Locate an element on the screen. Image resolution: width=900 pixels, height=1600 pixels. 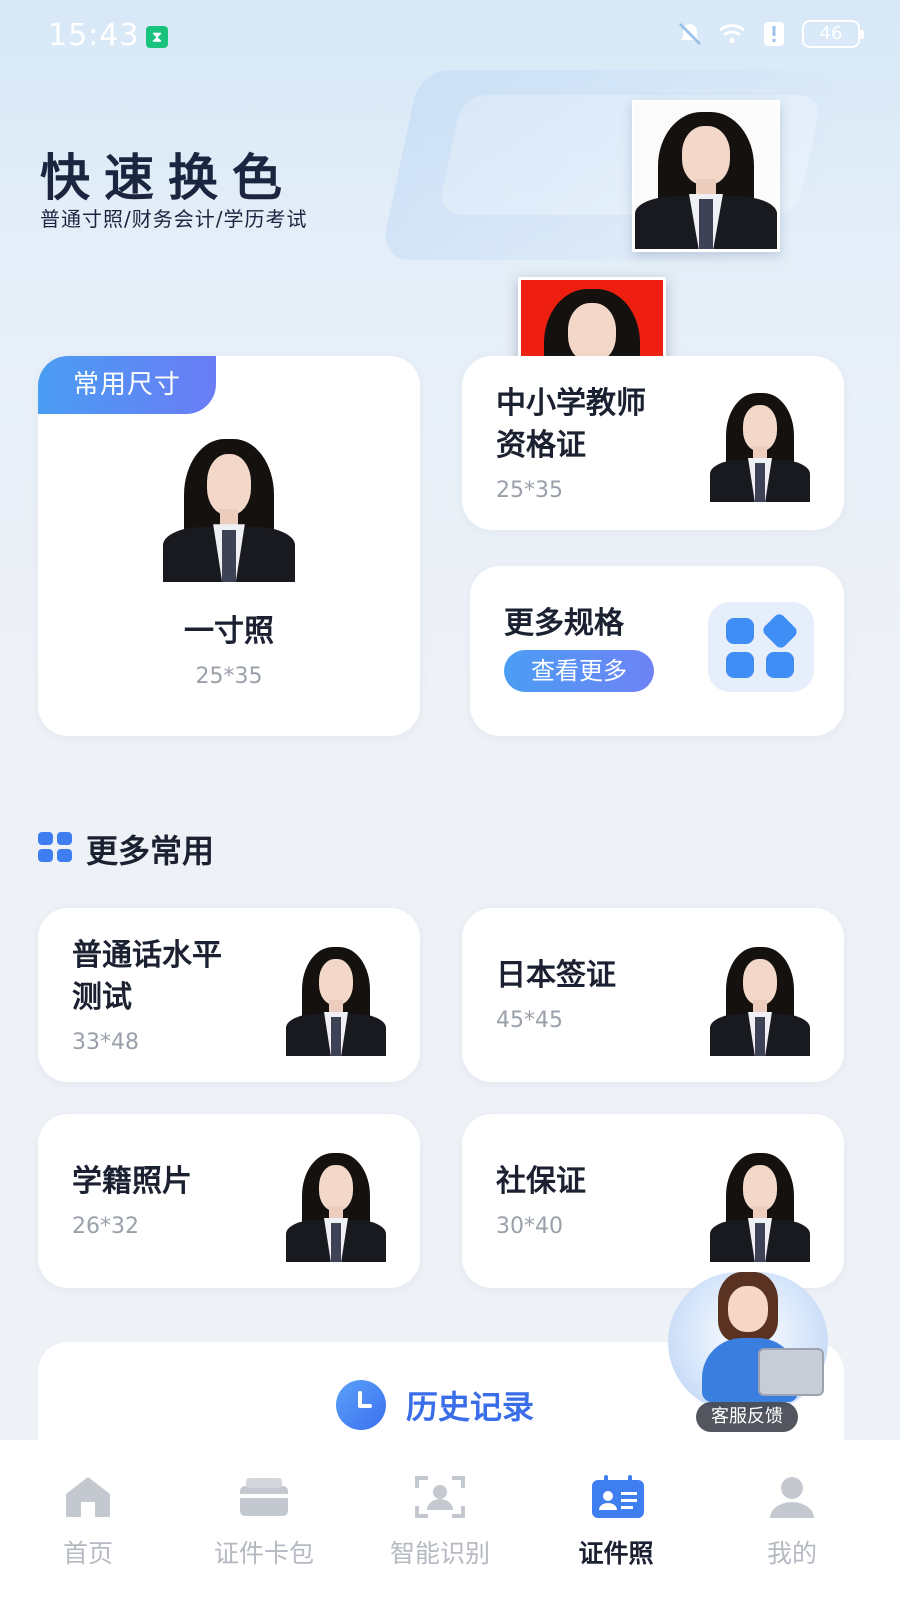
social-security-title: 社保证 is located at coordinates (541, 1181).